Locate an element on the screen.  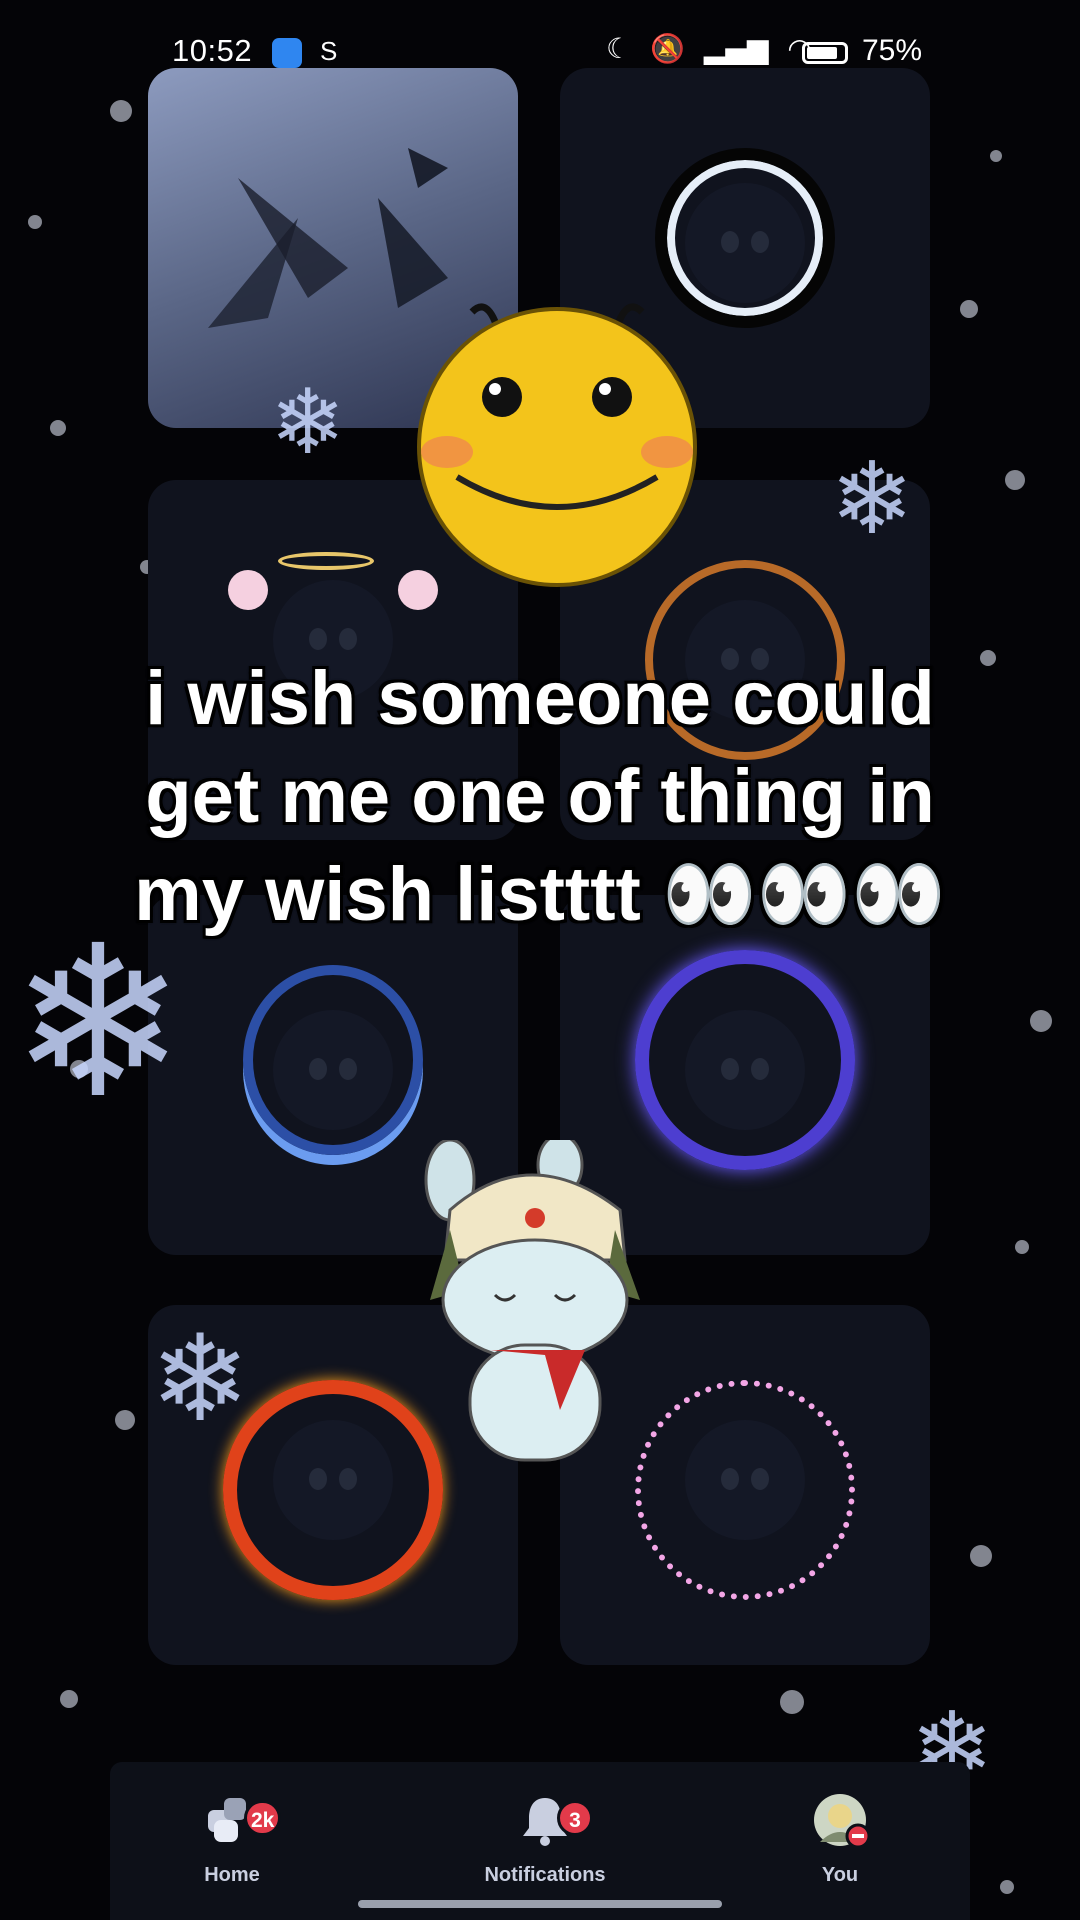
app-notification-icon is located at coordinates (287, 53).